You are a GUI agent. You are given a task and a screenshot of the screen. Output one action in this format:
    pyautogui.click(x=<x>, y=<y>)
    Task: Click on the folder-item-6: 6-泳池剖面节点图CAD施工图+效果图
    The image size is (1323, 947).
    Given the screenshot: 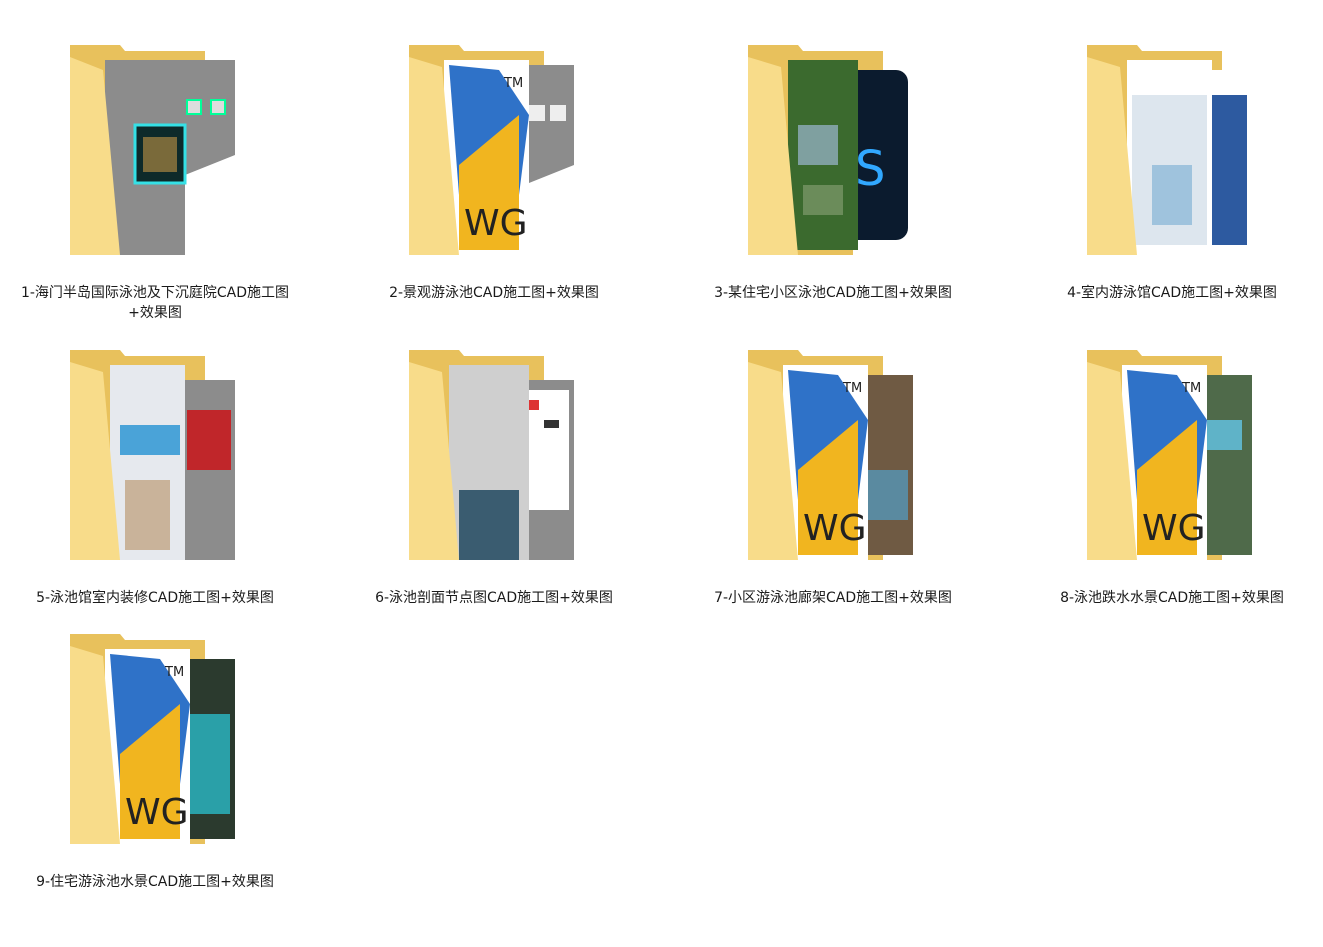 What is the action you would take?
    pyautogui.click(x=494, y=480)
    